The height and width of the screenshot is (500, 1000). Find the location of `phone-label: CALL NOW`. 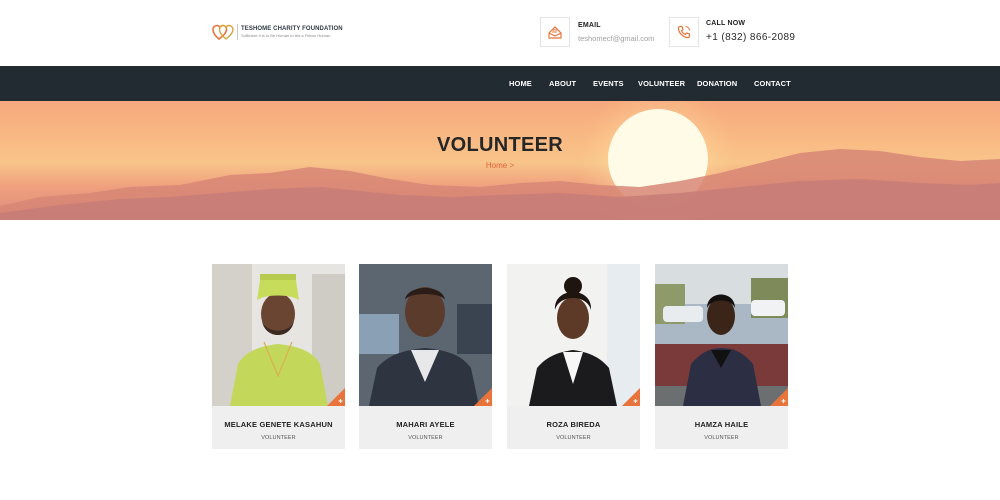

phone-label: CALL NOW is located at coordinates (726, 23).